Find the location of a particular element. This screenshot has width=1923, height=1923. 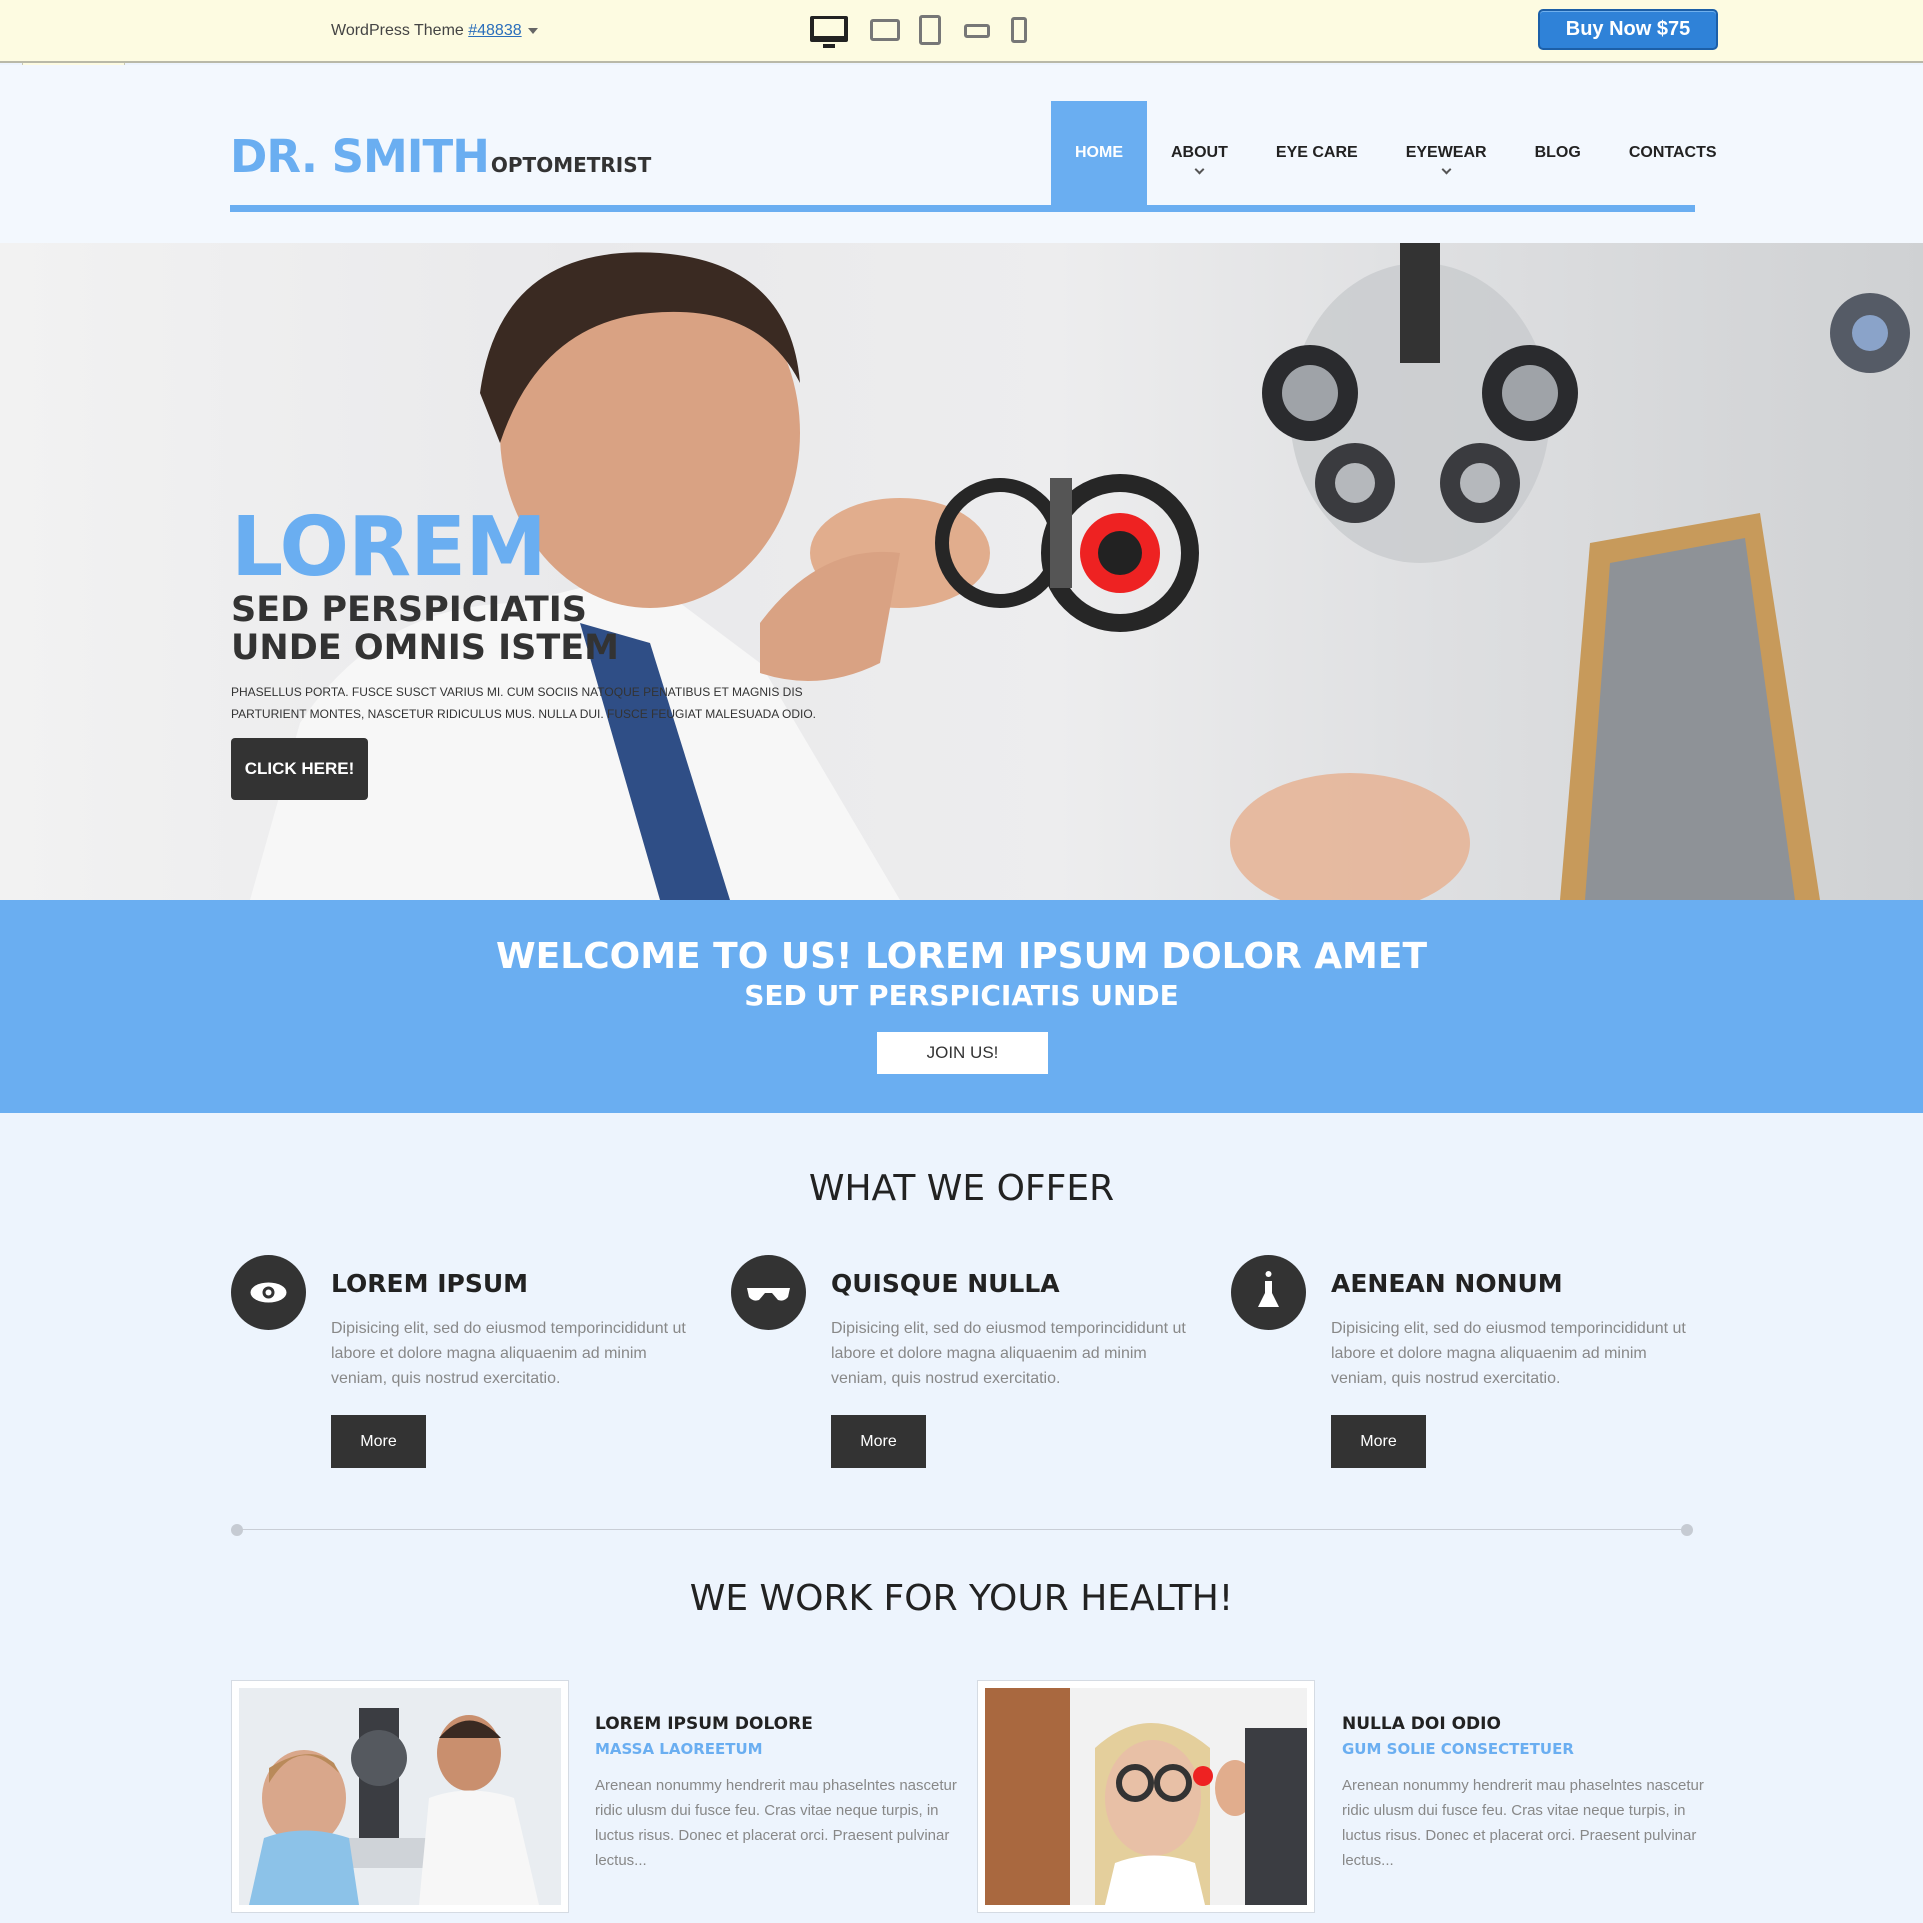

join-us-button: JOIN US! is located at coordinates (962, 1053).